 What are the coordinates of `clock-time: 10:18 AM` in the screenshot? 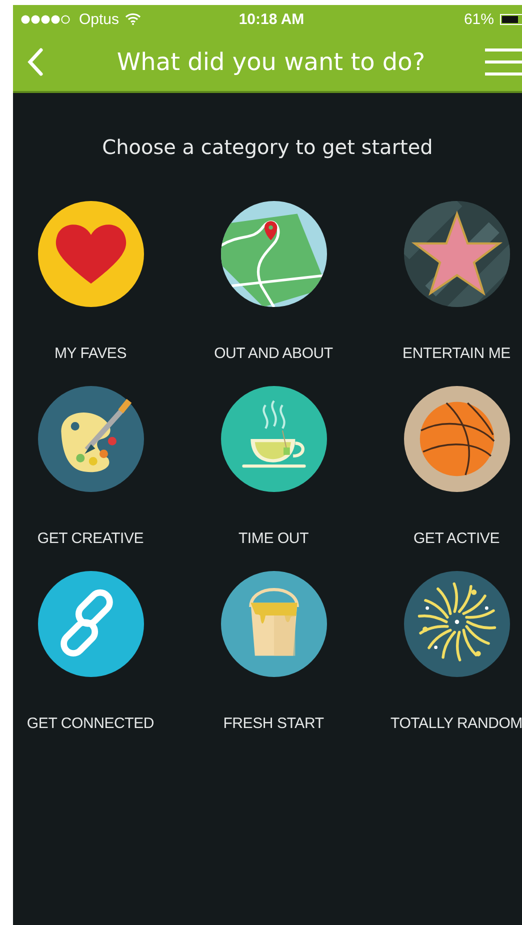 It's located at (271, 19).